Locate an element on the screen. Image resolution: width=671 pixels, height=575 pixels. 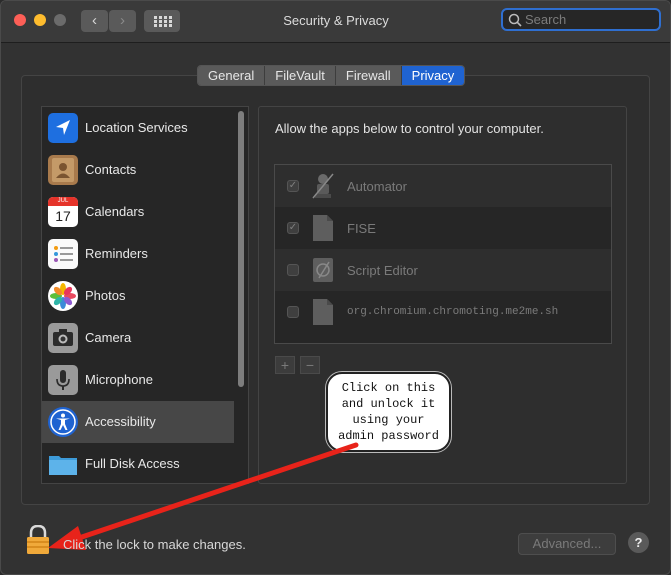
close-window-button is located at coordinates (20, 20).